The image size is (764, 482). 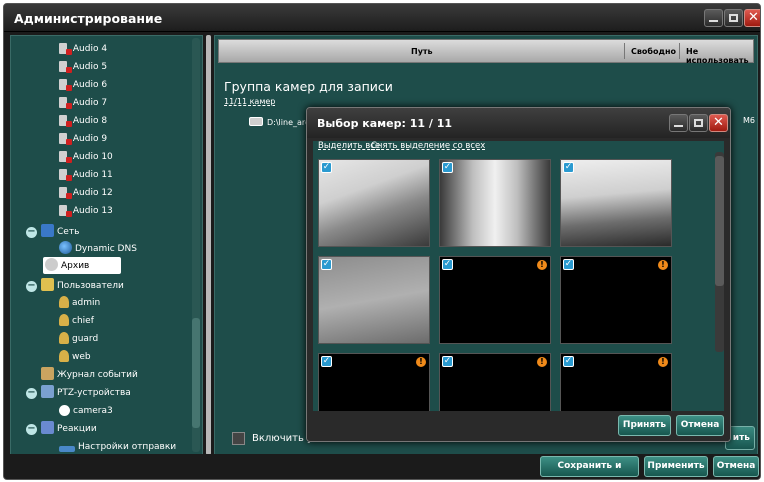 What do you see at coordinates (65, 247) in the screenshot?
I see `globe-icon` at bounding box center [65, 247].